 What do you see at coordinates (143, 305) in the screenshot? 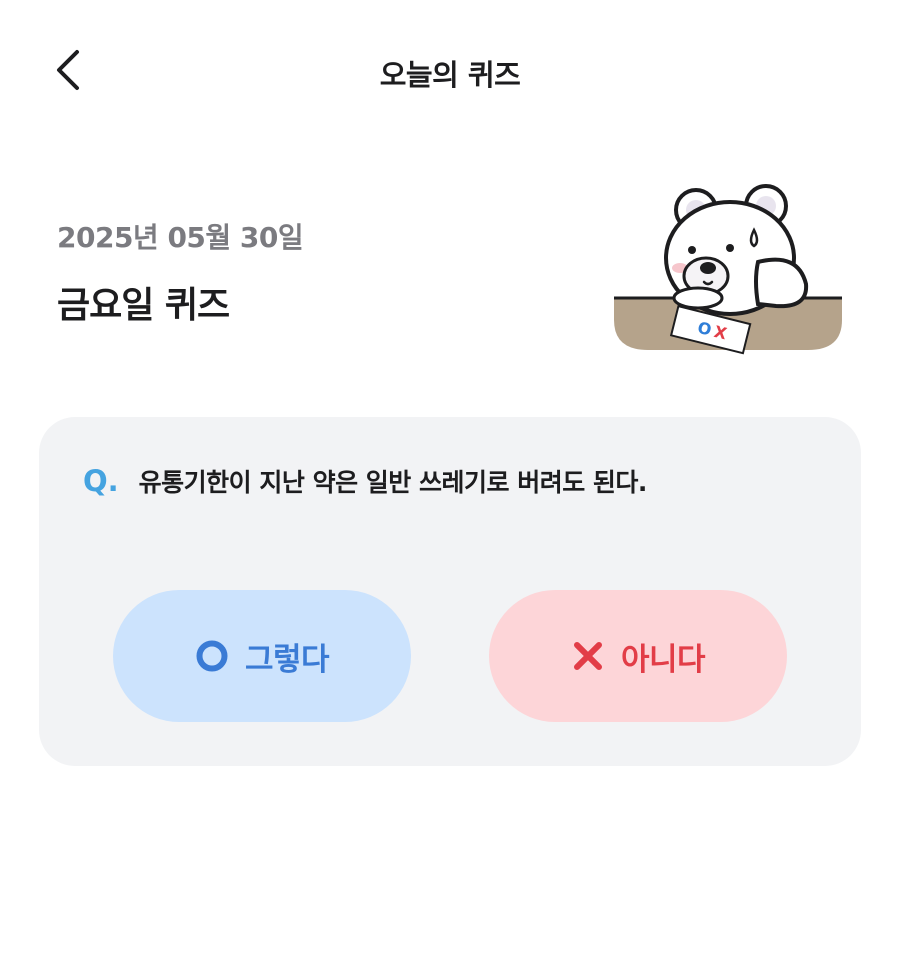
I see `quiz-title: 금요일 퀴즈` at bounding box center [143, 305].